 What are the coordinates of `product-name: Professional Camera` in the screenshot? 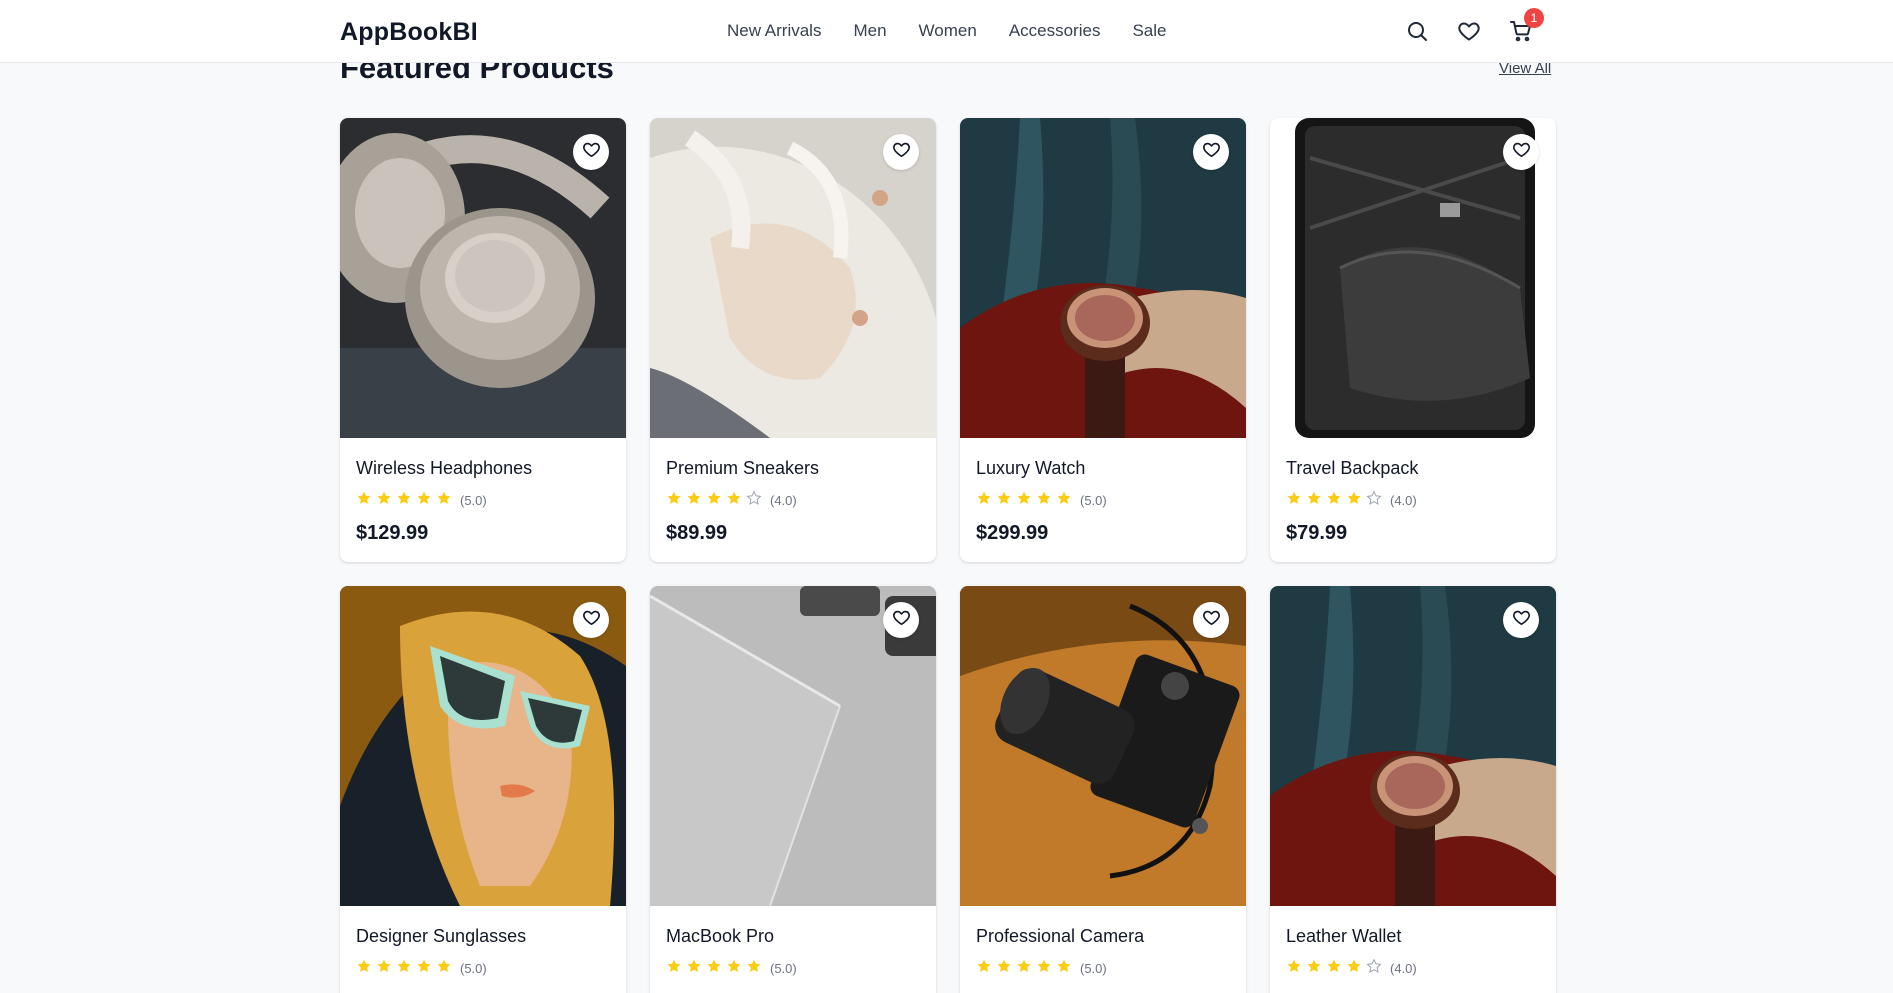 It's located at (1103, 936).